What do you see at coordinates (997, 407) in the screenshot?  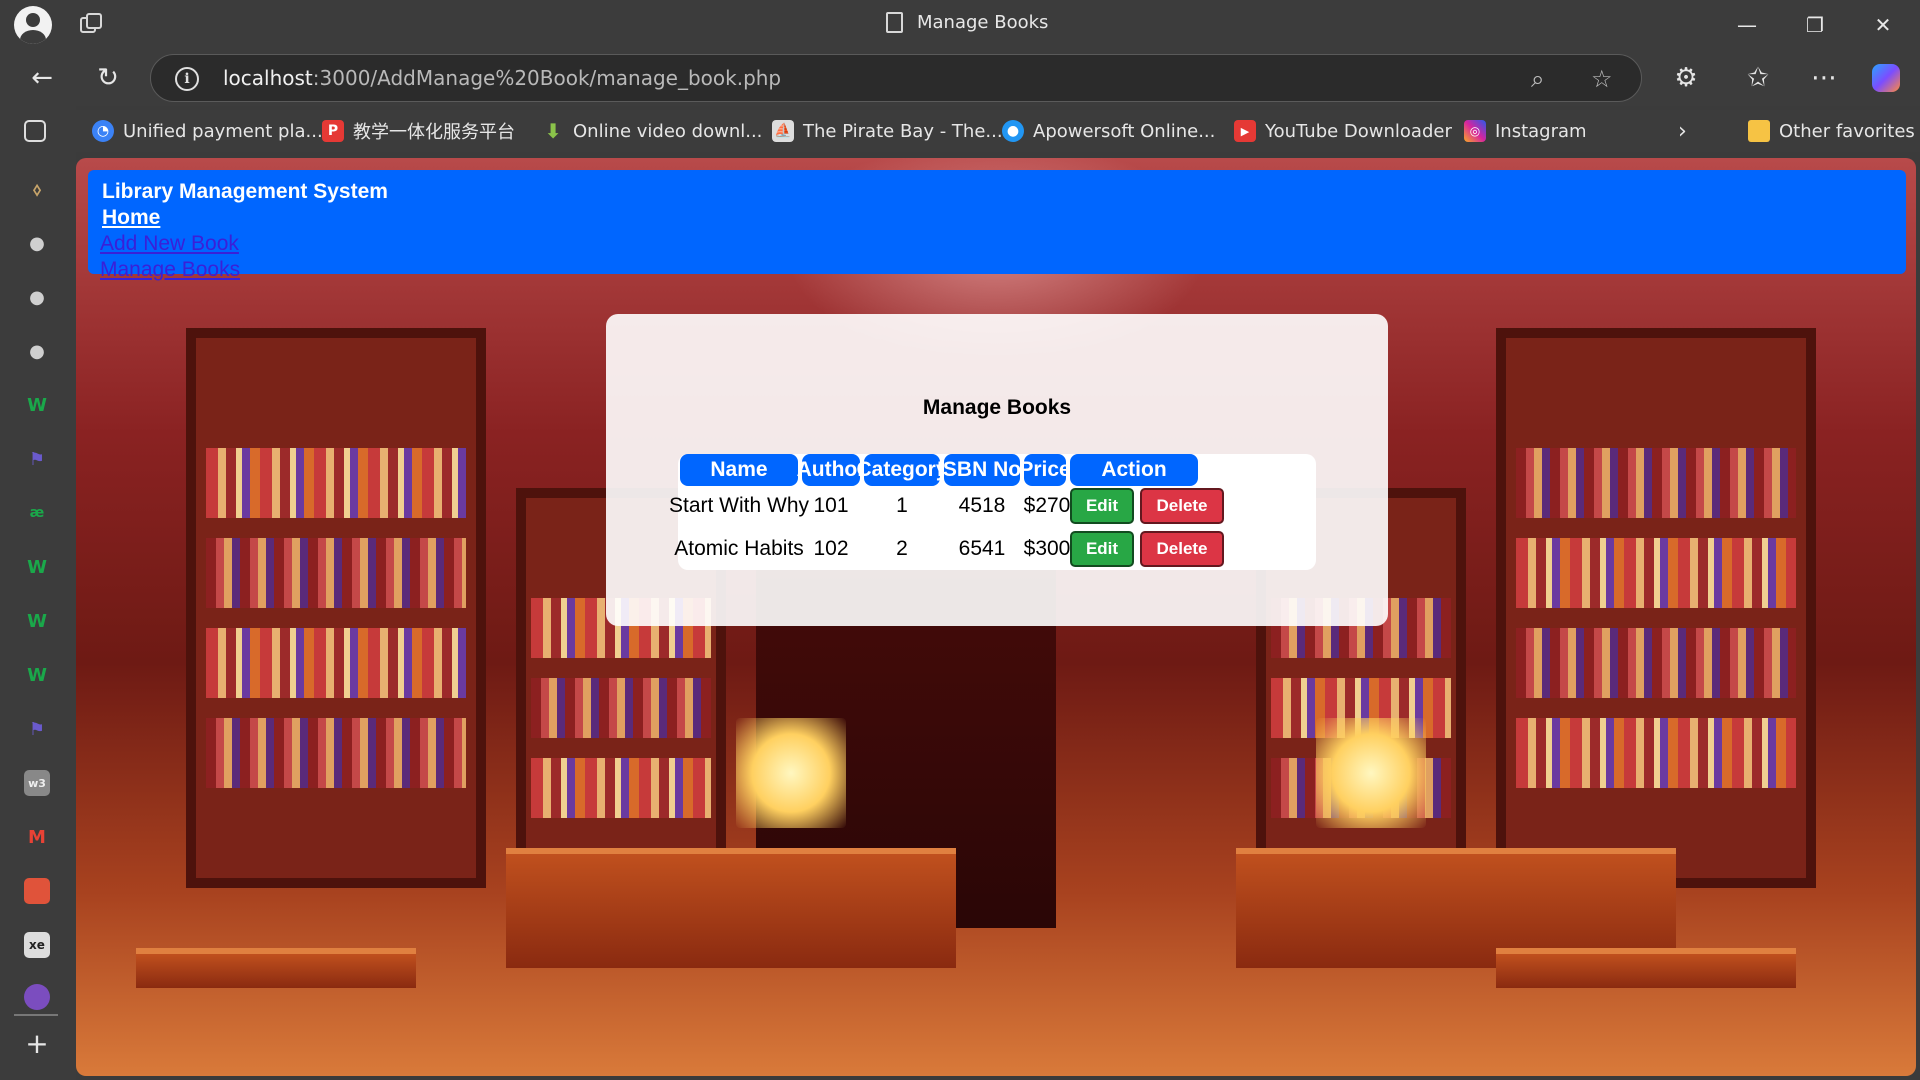 I see `page-title: Manage Books` at bounding box center [997, 407].